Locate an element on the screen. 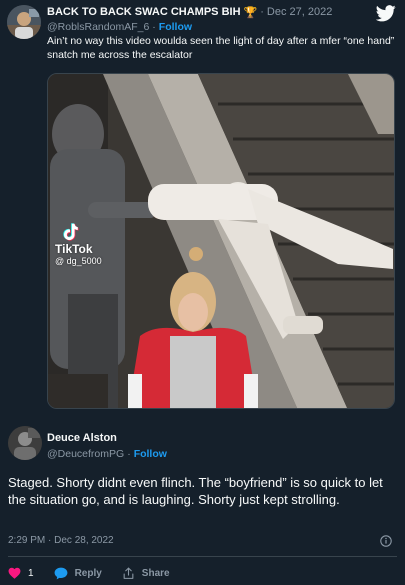  info-icon is located at coordinates (386, 541).